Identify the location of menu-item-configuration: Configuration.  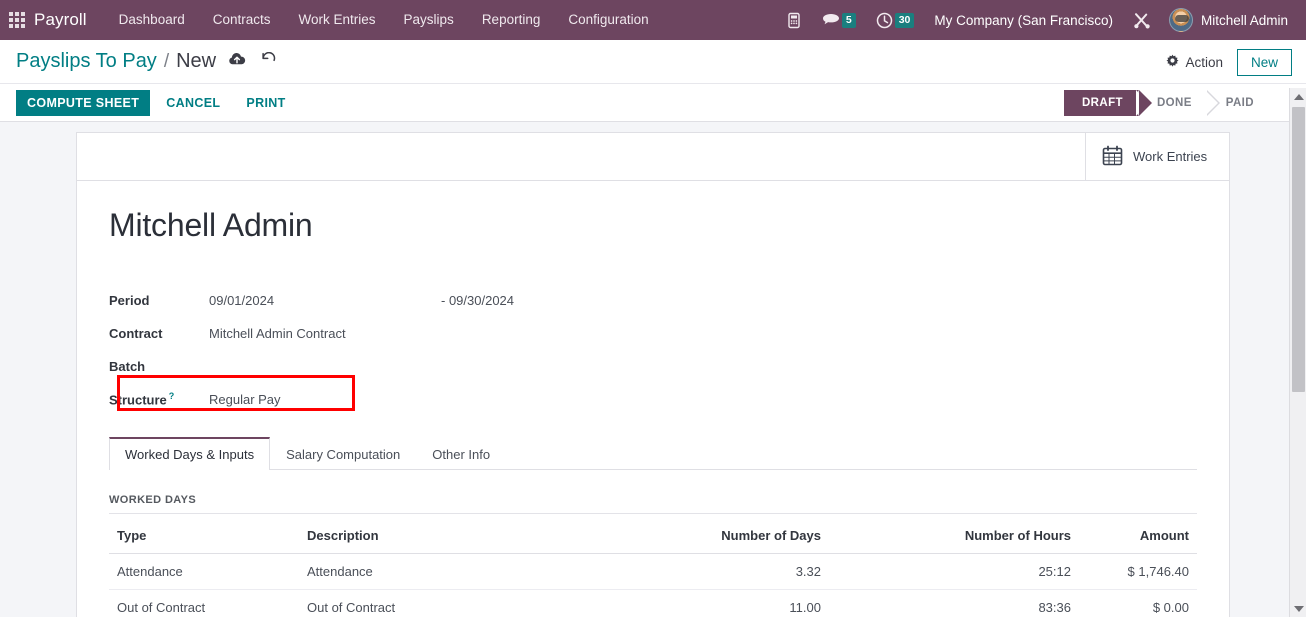
(608, 20).